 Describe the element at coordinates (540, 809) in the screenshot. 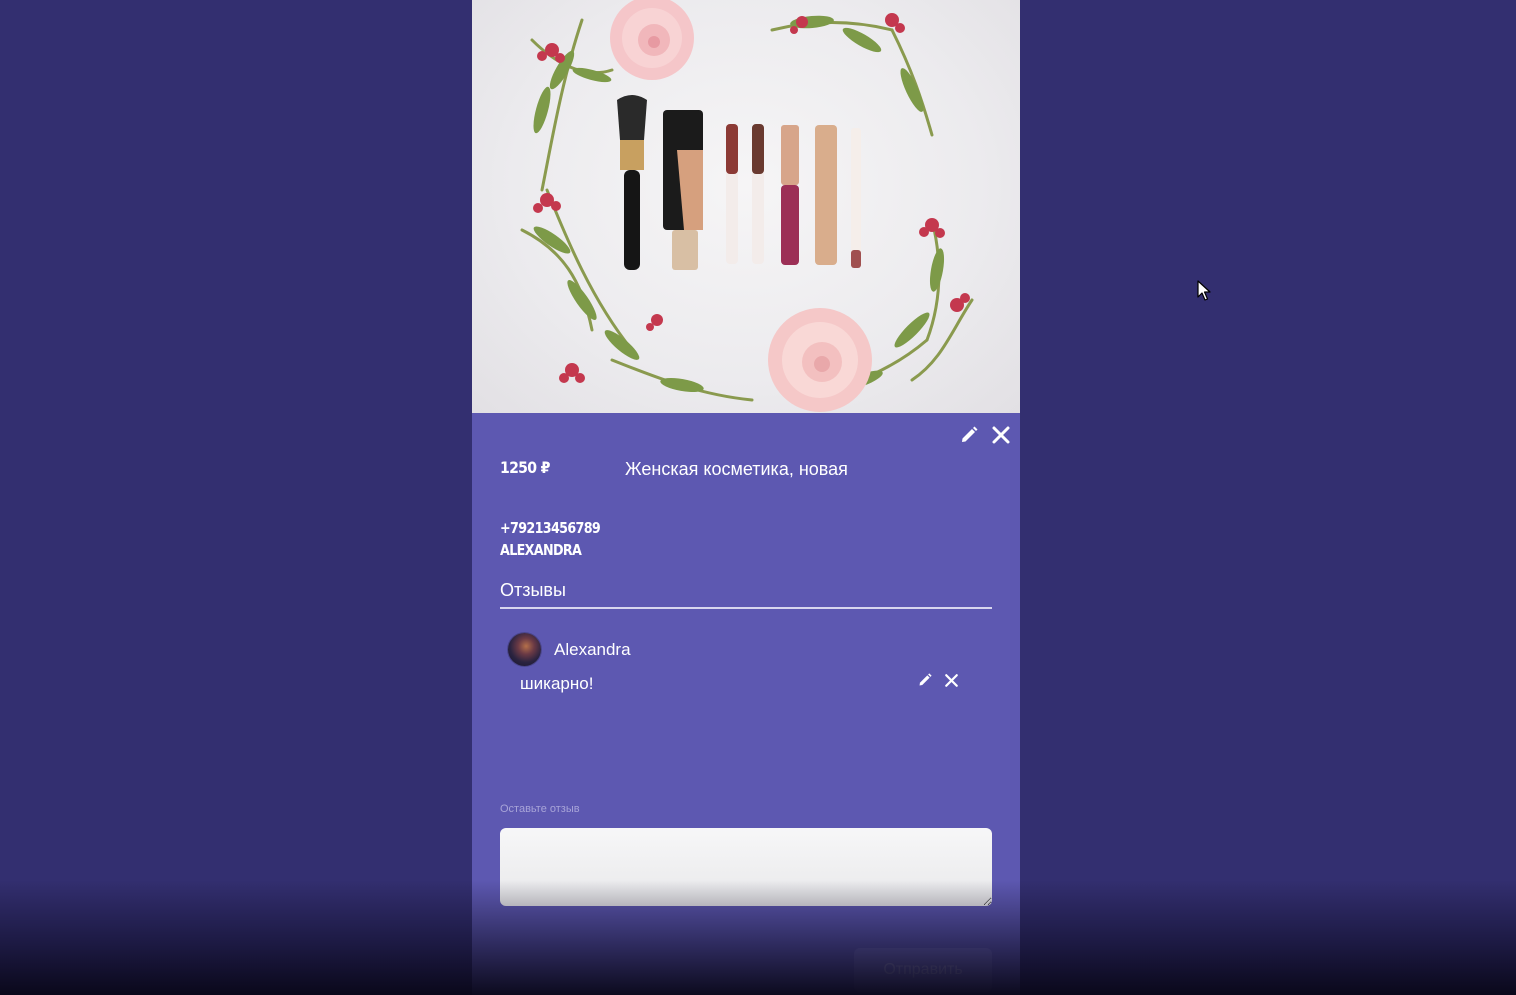

I see `review-form-label: Оставьте отзыв` at that location.